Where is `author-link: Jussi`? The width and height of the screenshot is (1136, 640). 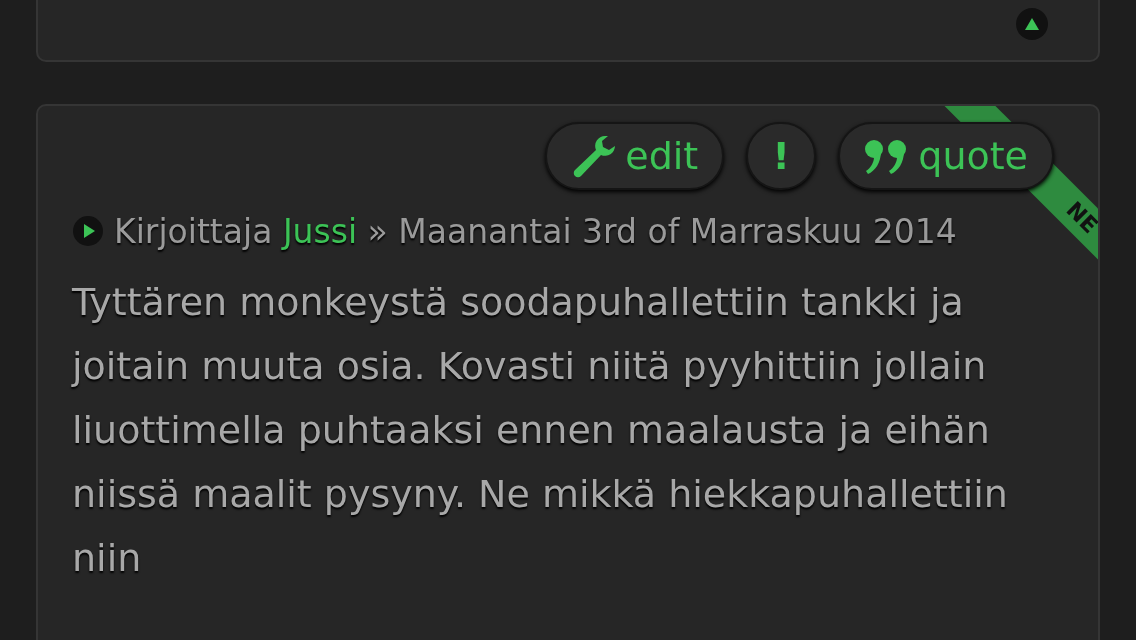 author-link: Jussi is located at coordinates (320, 231).